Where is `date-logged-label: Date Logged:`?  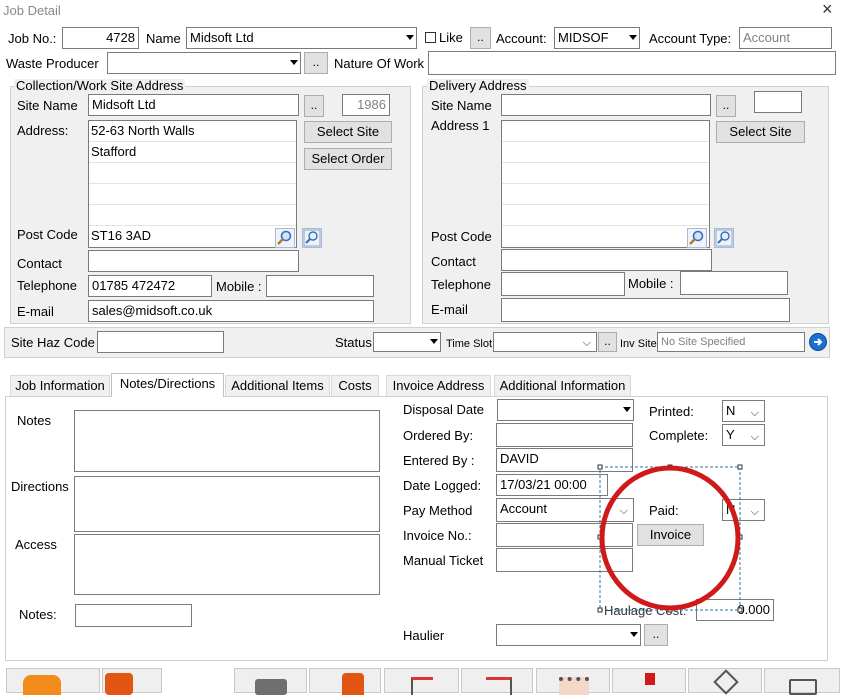
date-logged-label: Date Logged: is located at coordinates (442, 485).